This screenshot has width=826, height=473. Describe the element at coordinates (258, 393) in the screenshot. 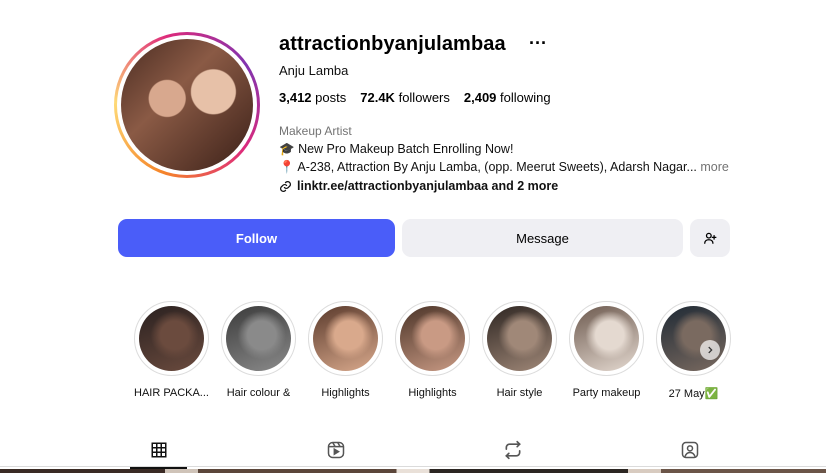

I see `highlight-label: Hair colour &` at that location.